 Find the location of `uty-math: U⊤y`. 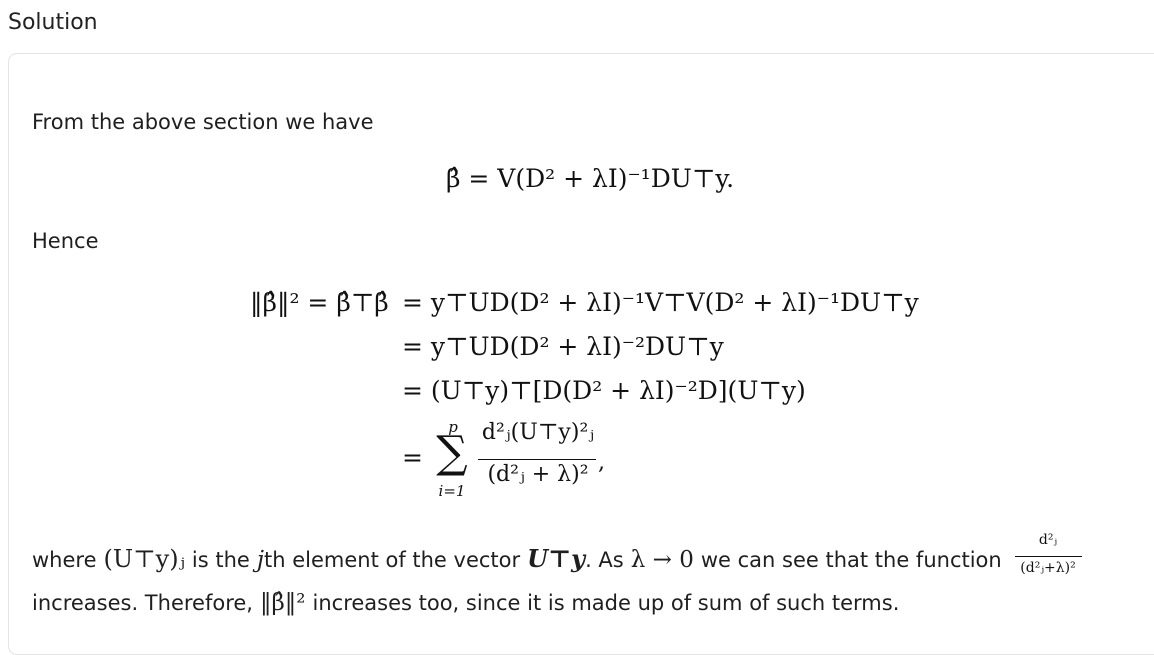

uty-math: U⊤y is located at coordinates (556, 558).